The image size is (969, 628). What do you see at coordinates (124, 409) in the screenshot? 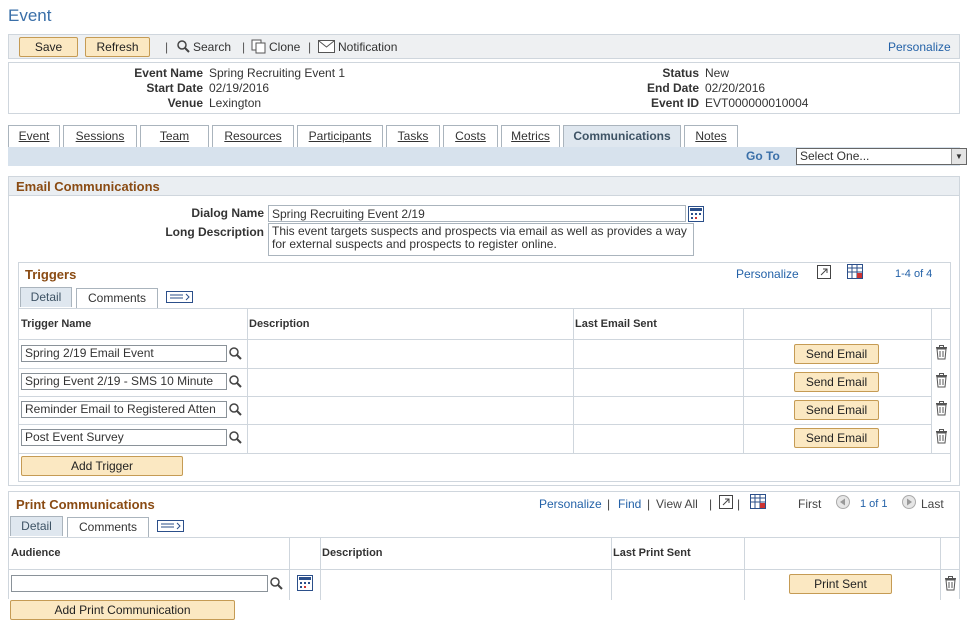
I see `trigger-name-input: Reminder Email to Registered Atten` at bounding box center [124, 409].